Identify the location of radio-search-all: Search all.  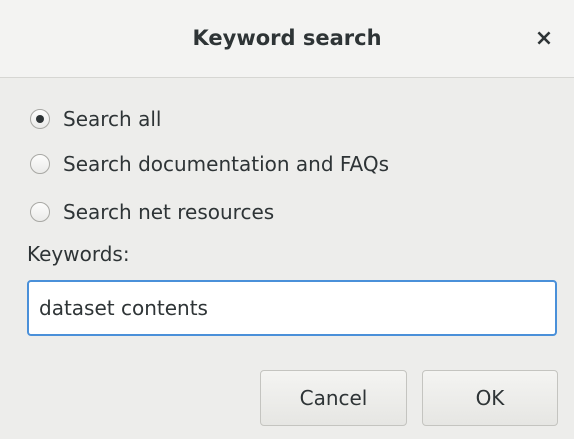
(95, 119).